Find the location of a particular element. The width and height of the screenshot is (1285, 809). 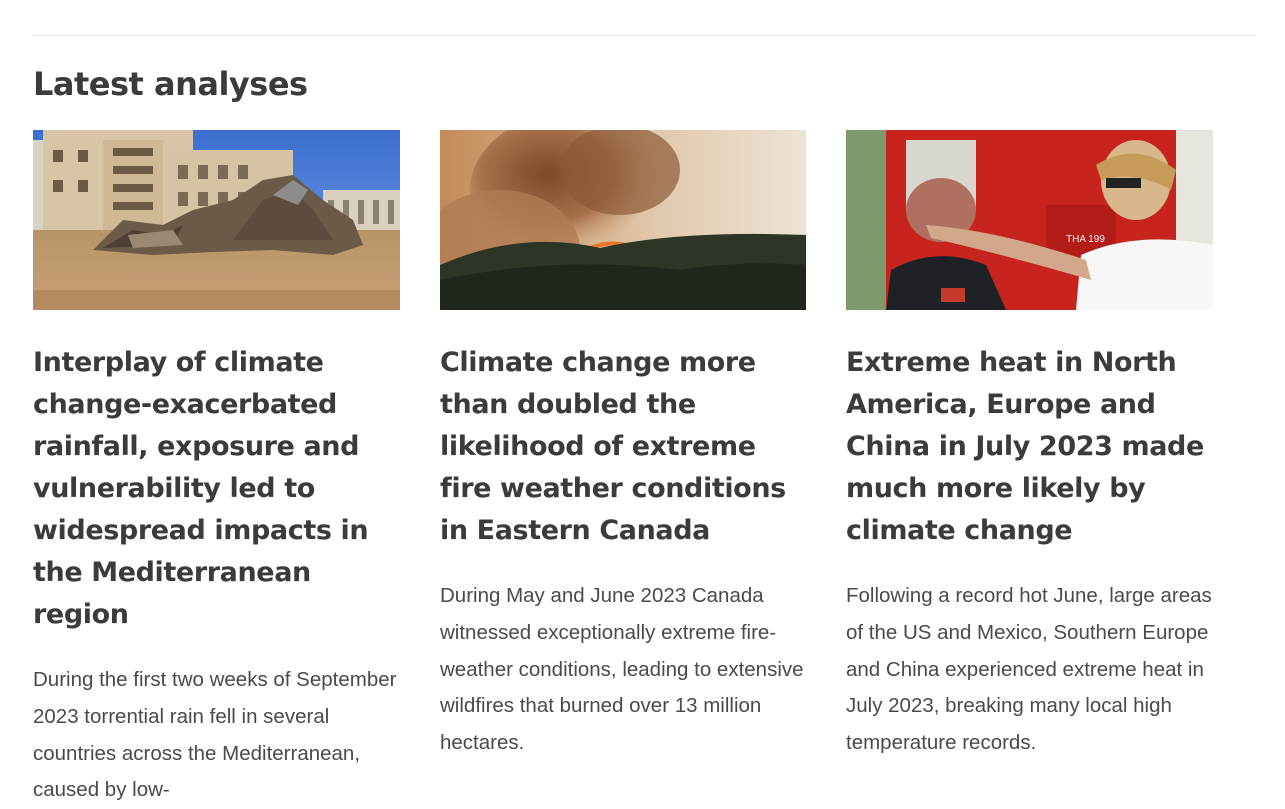

card-image-link: THA 199 is located at coordinates (1029, 220).